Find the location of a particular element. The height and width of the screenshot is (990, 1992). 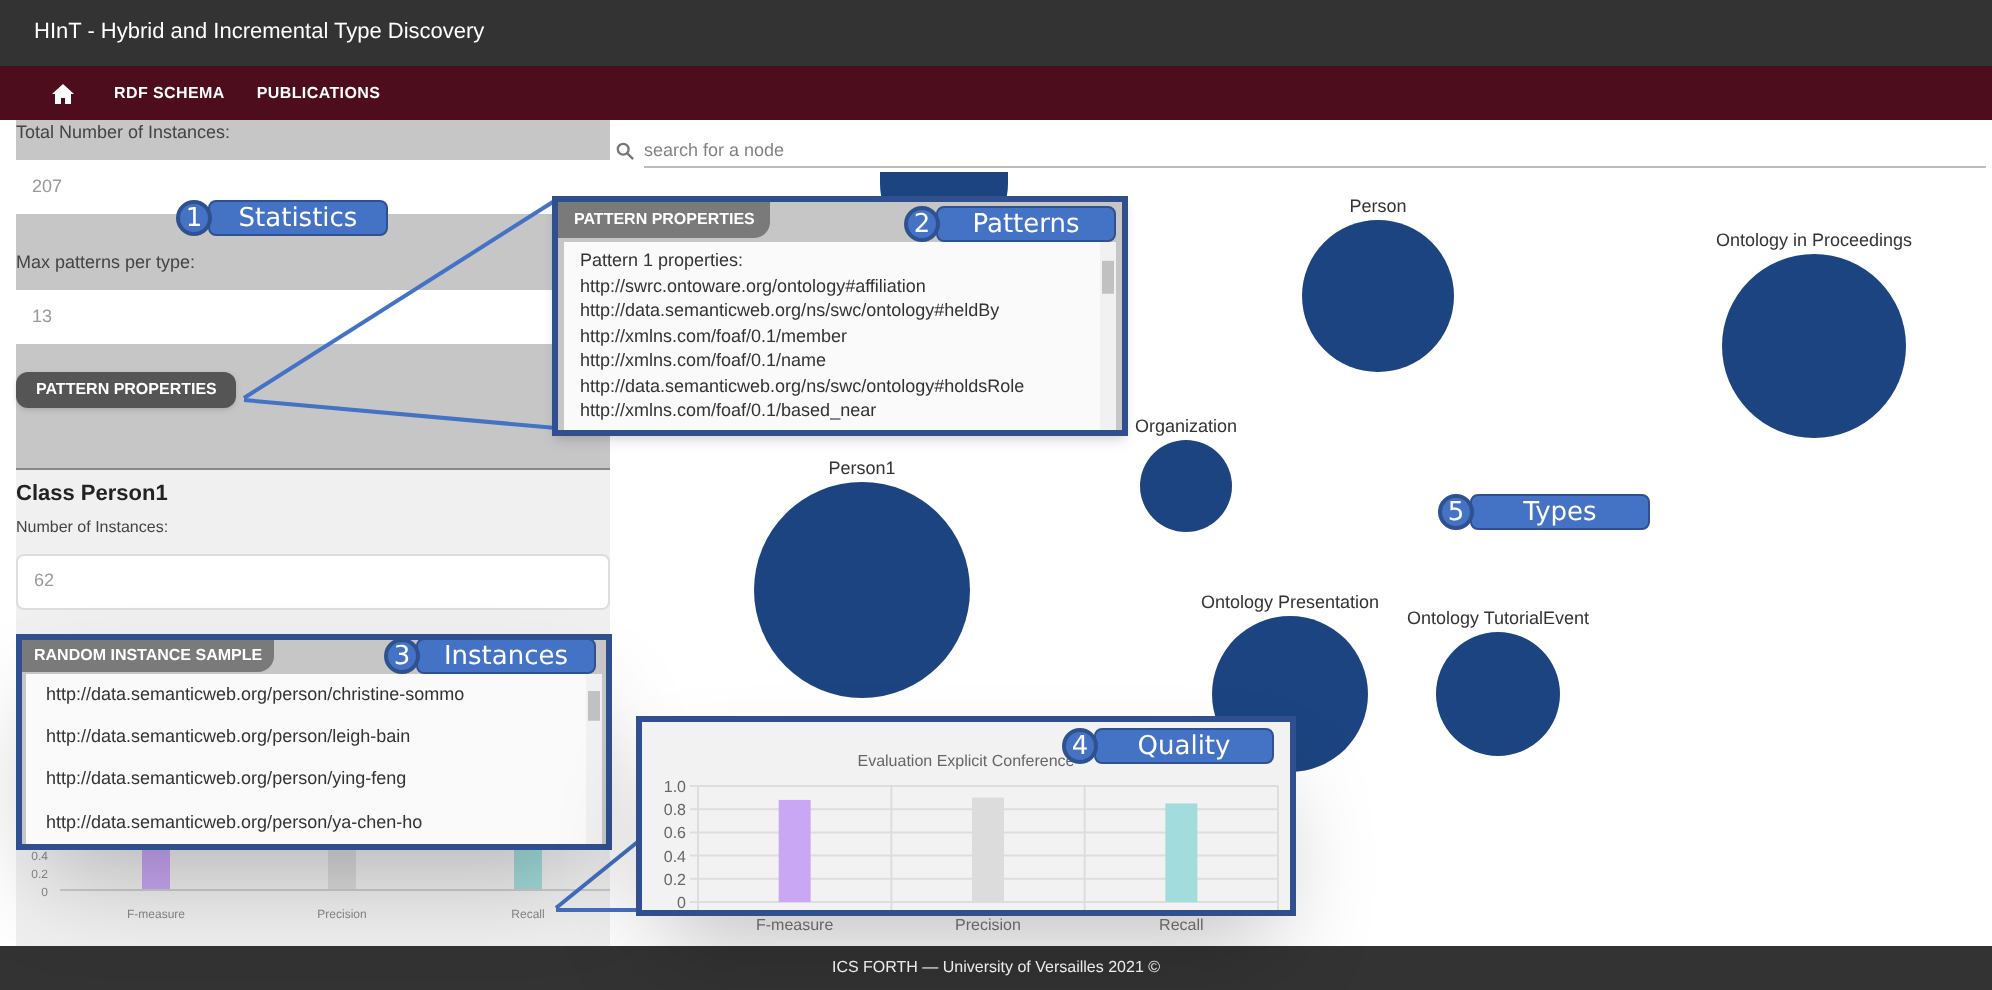

window-title: HInT - Hybrid and Incremental Type Discovery is located at coordinates (259, 33).